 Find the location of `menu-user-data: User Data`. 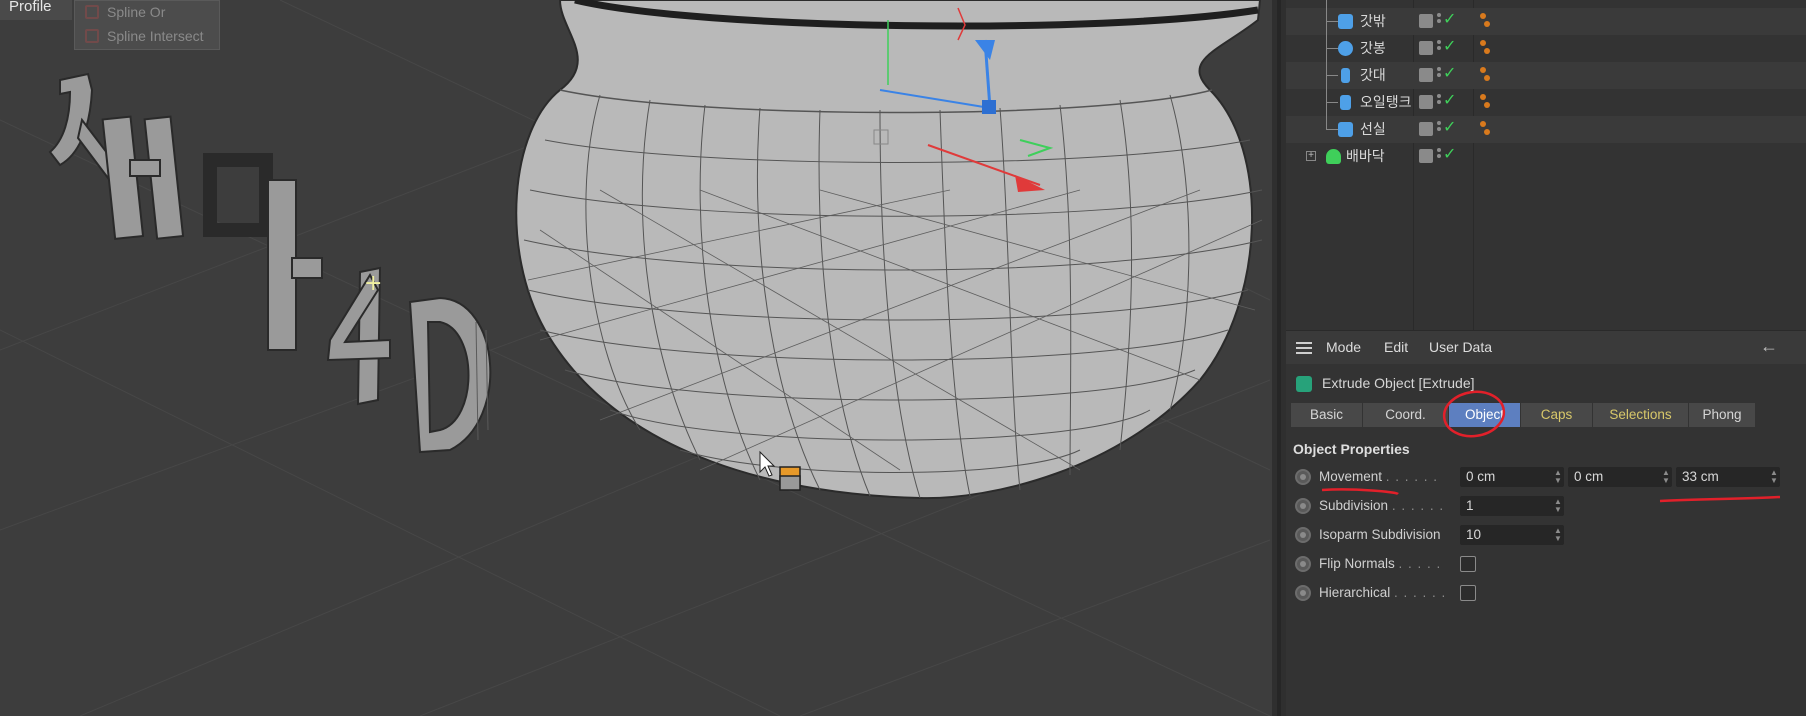

menu-user-data: User Data is located at coordinates (1460, 347).